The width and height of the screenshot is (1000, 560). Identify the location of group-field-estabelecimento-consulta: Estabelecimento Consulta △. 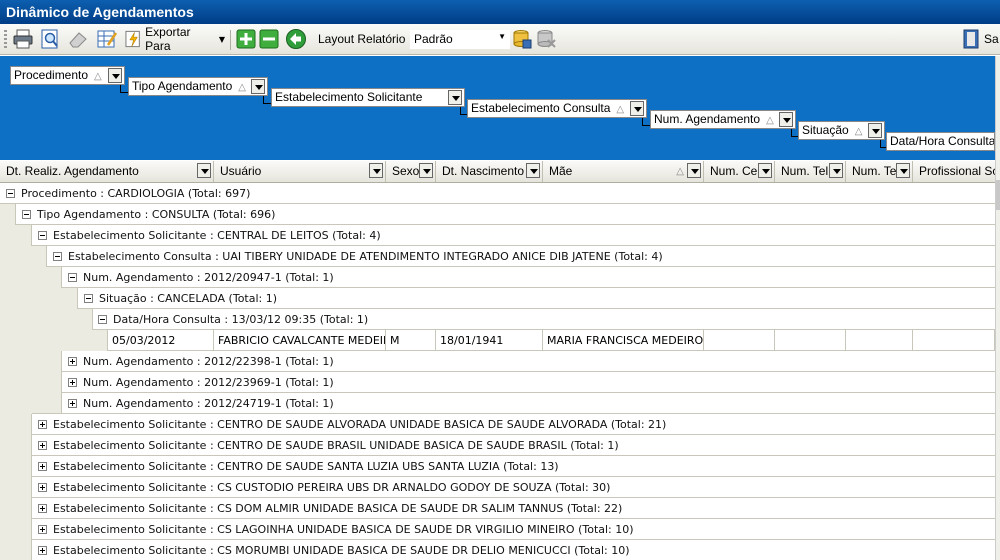
(557, 108).